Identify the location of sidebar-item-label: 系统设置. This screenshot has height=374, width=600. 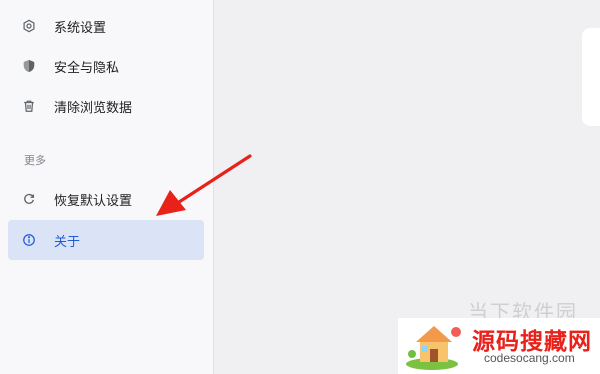
(80, 28).